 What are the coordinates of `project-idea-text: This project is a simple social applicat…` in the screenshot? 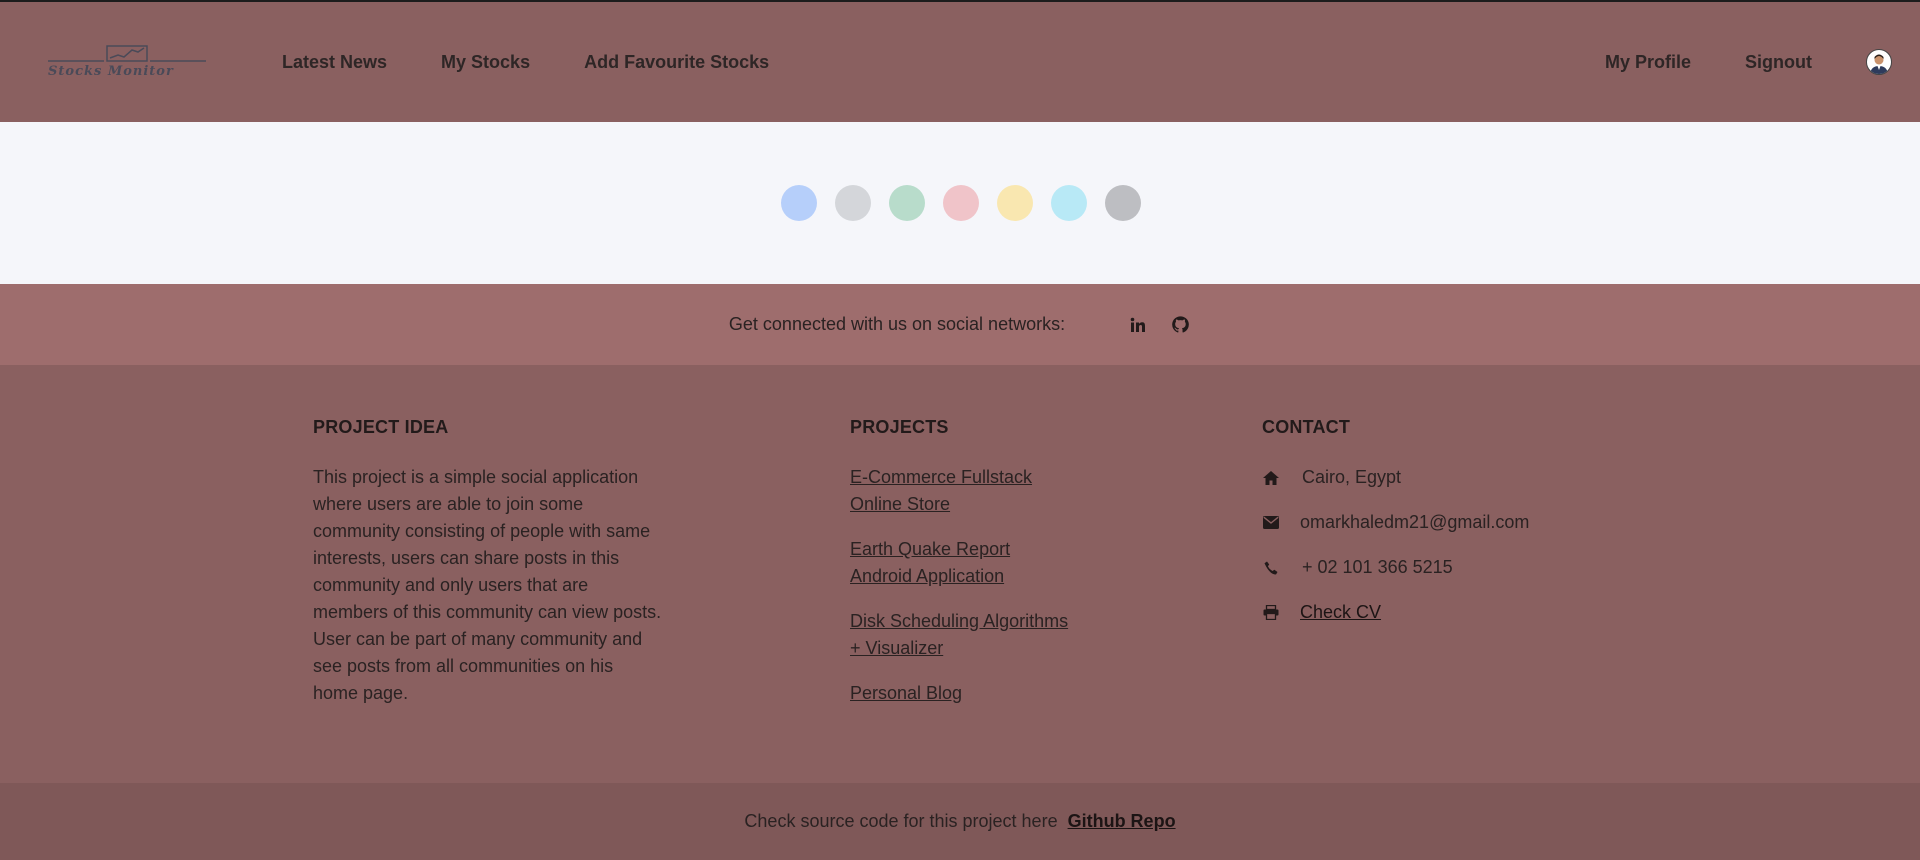 It's located at (487, 544).